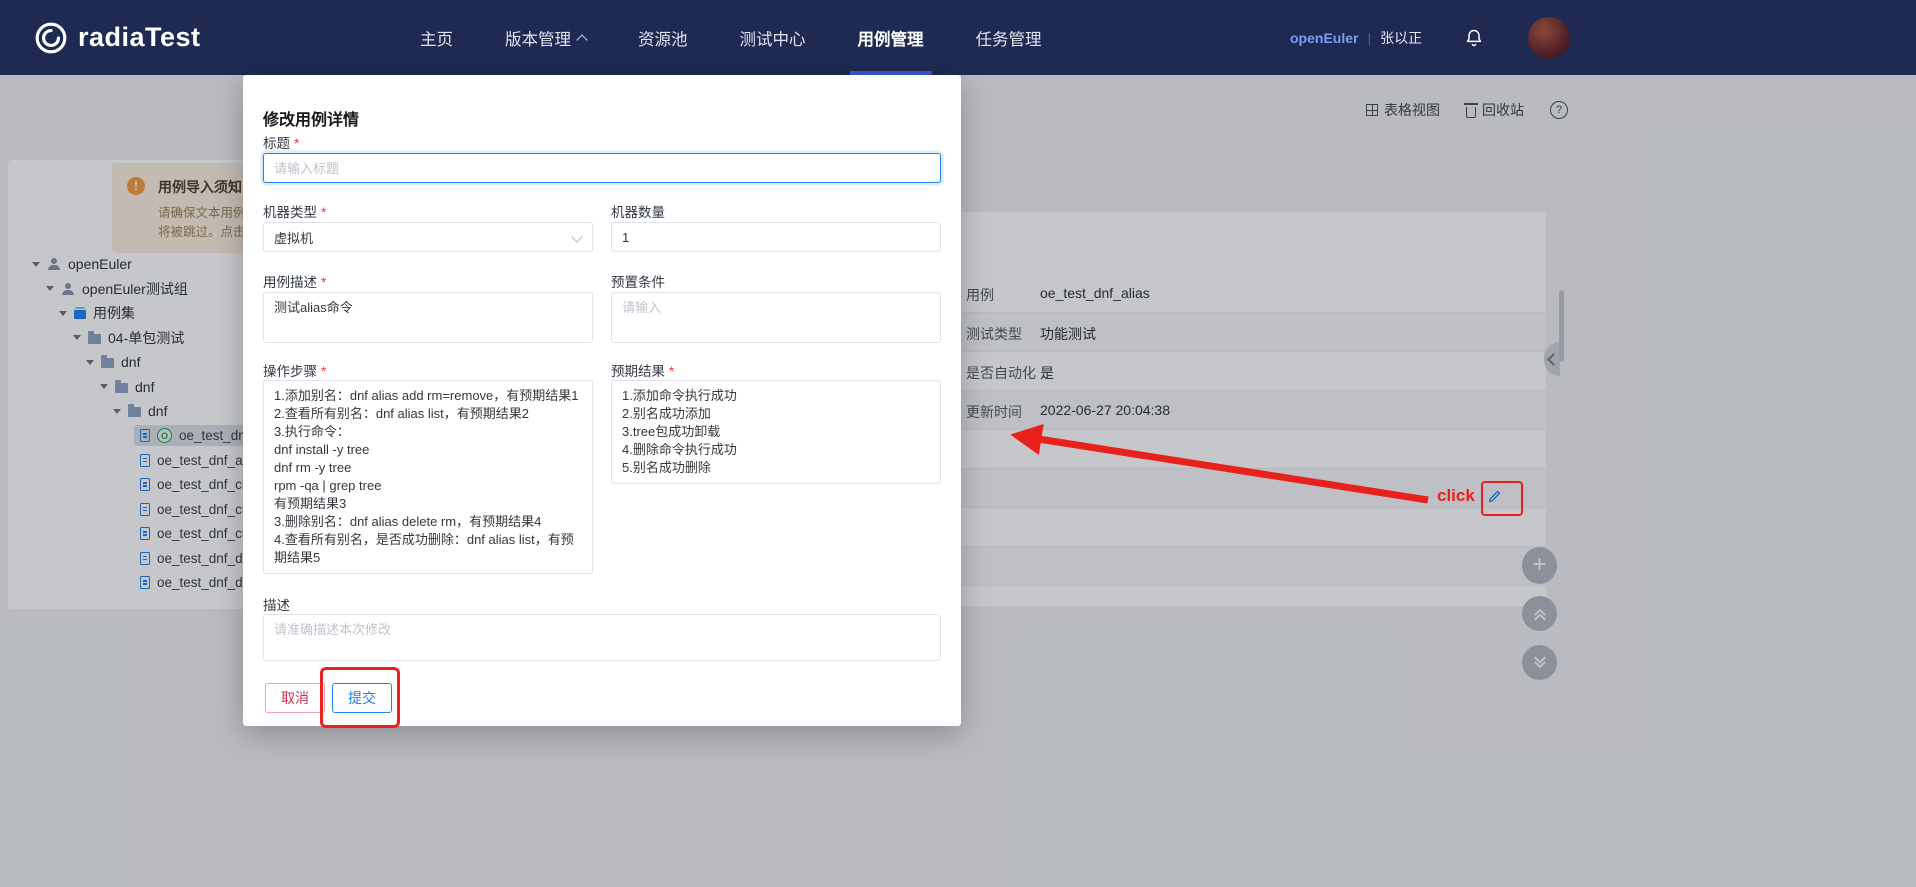 The height and width of the screenshot is (887, 1916). Describe the element at coordinates (546, 37) in the screenshot. I see `nav-item-version: 版本管理` at that location.